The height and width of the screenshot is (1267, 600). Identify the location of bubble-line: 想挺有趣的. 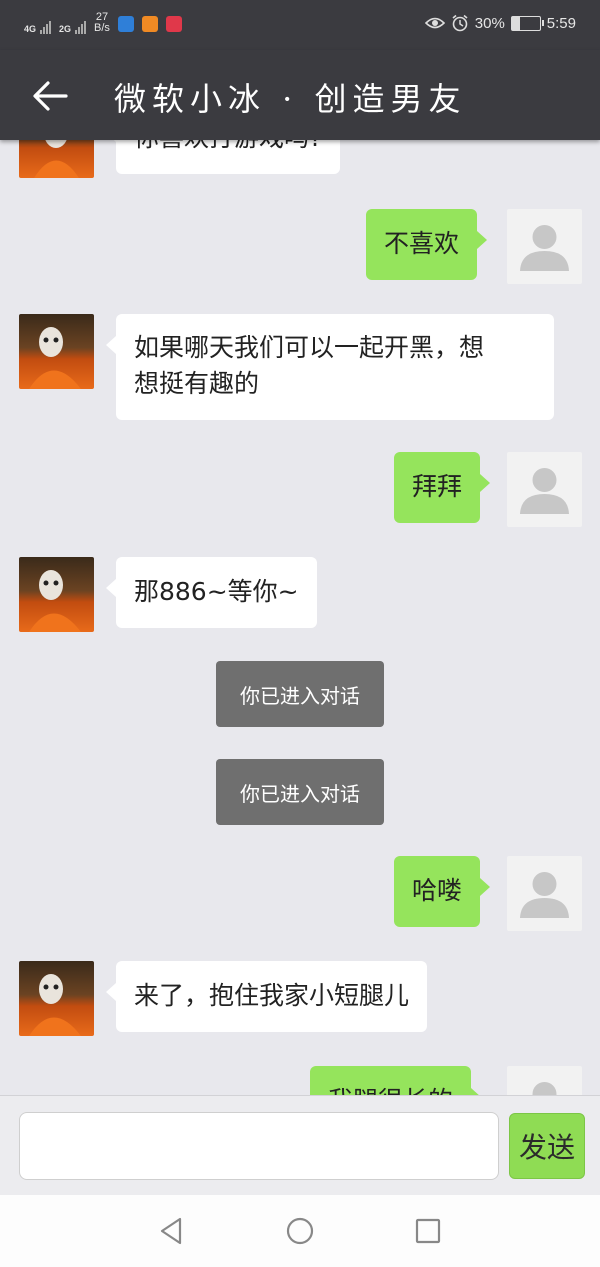
(197, 383).